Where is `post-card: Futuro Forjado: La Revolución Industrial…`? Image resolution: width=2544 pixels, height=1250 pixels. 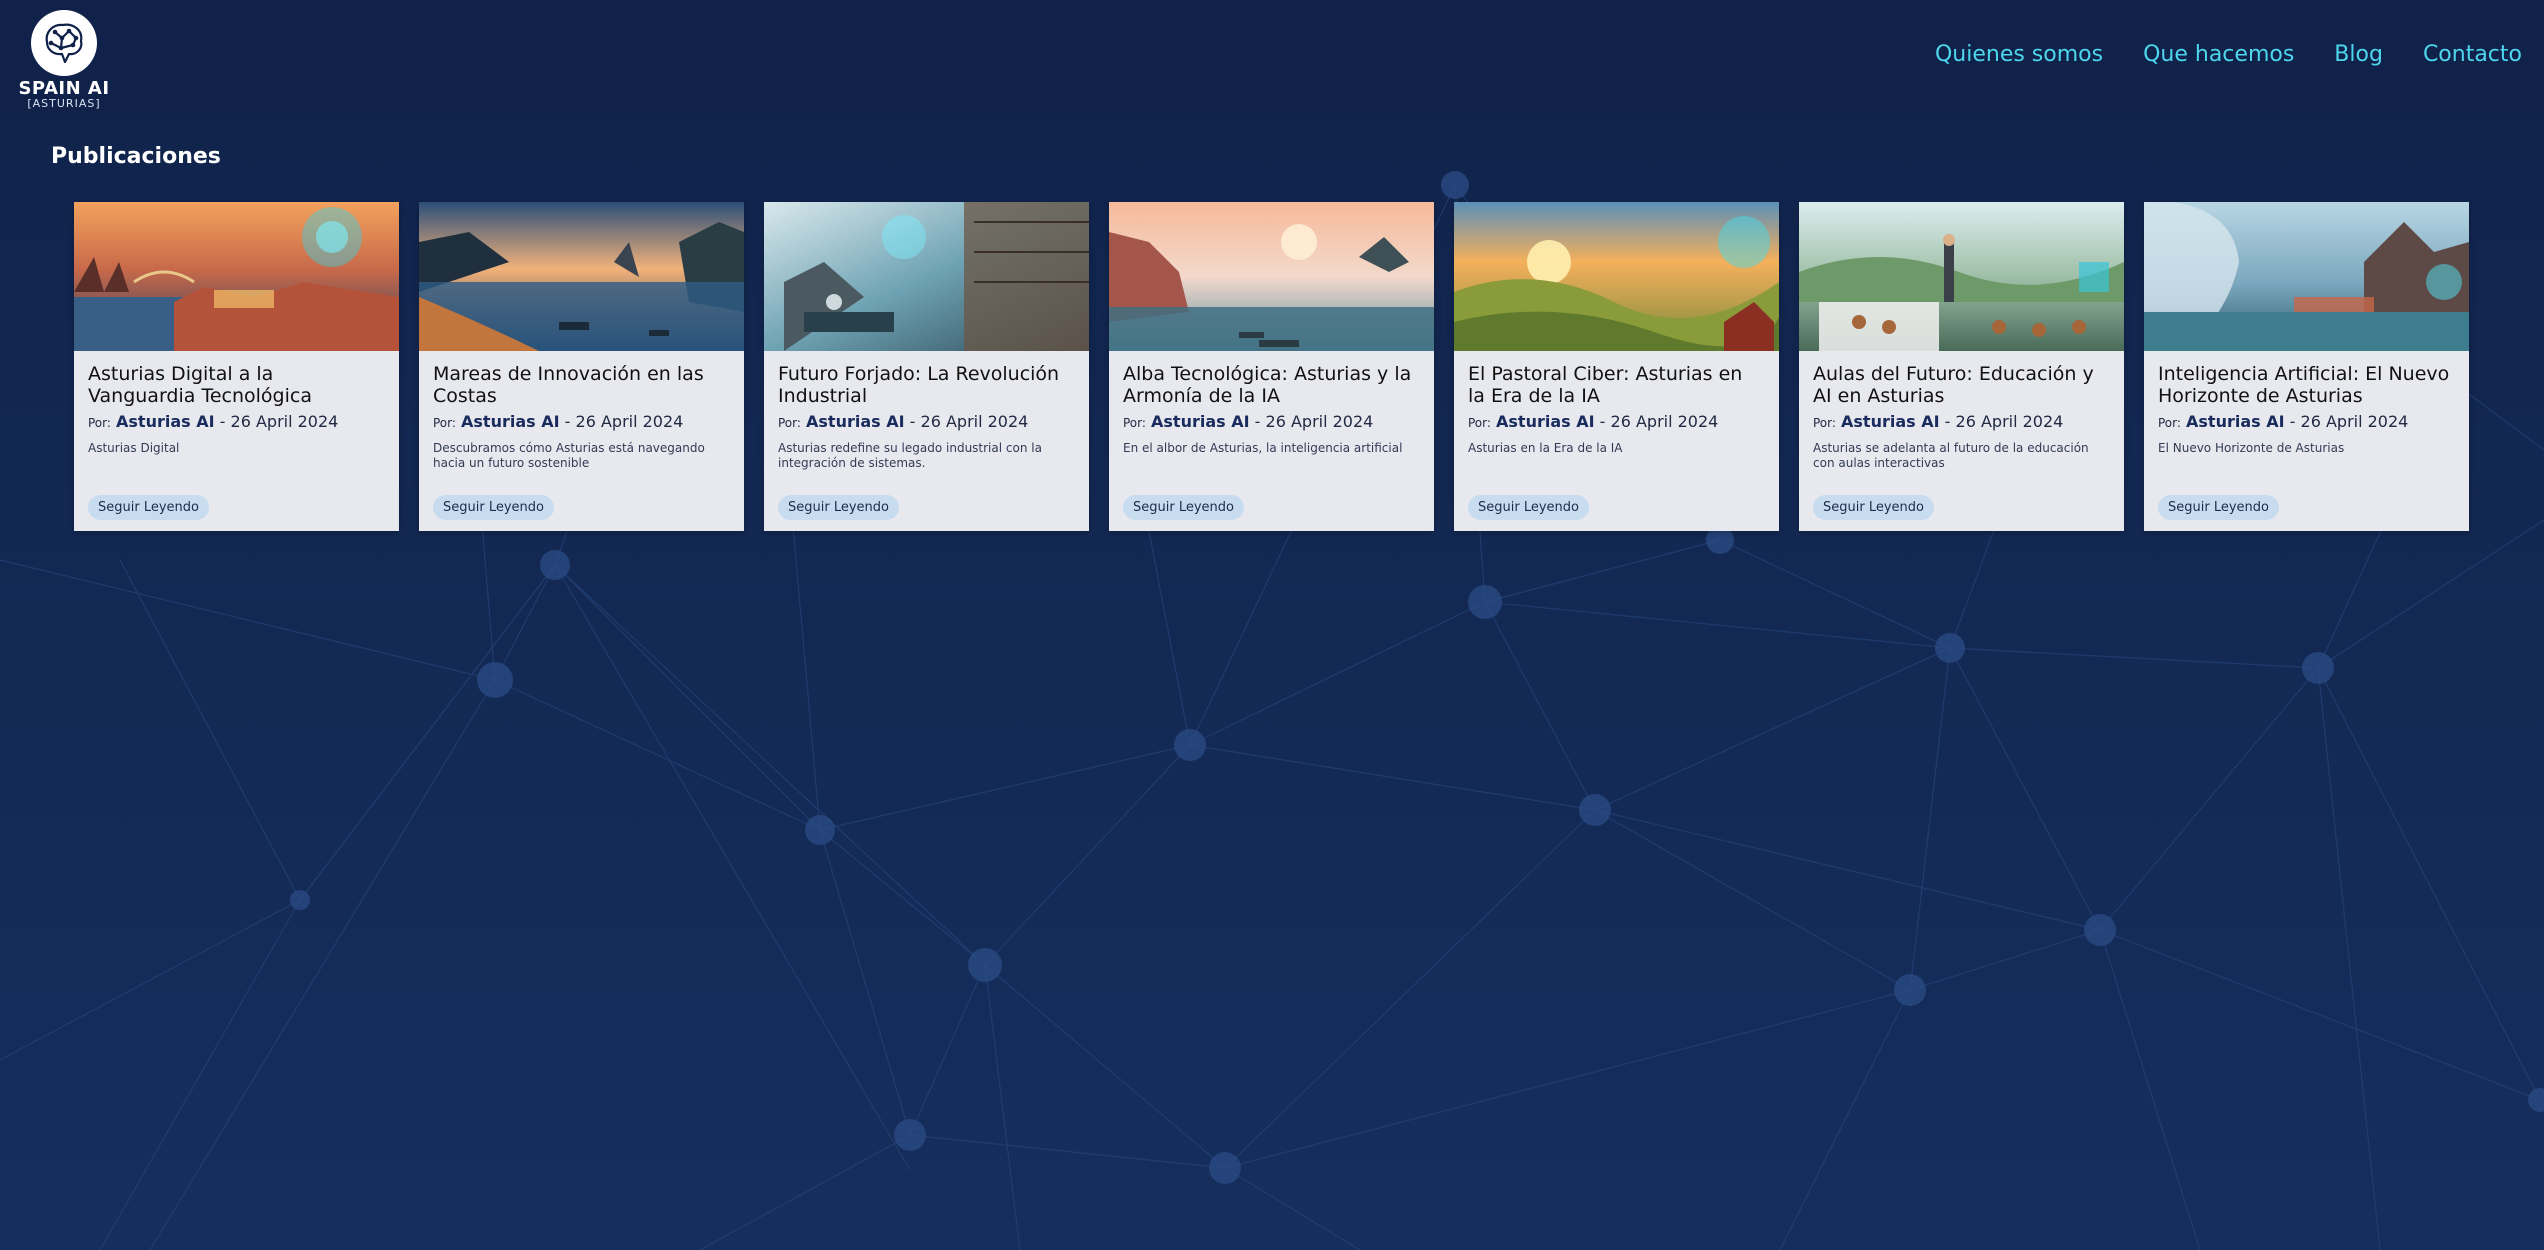 post-card: Futuro Forjado: La Revolución Industrial… is located at coordinates (926, 366).